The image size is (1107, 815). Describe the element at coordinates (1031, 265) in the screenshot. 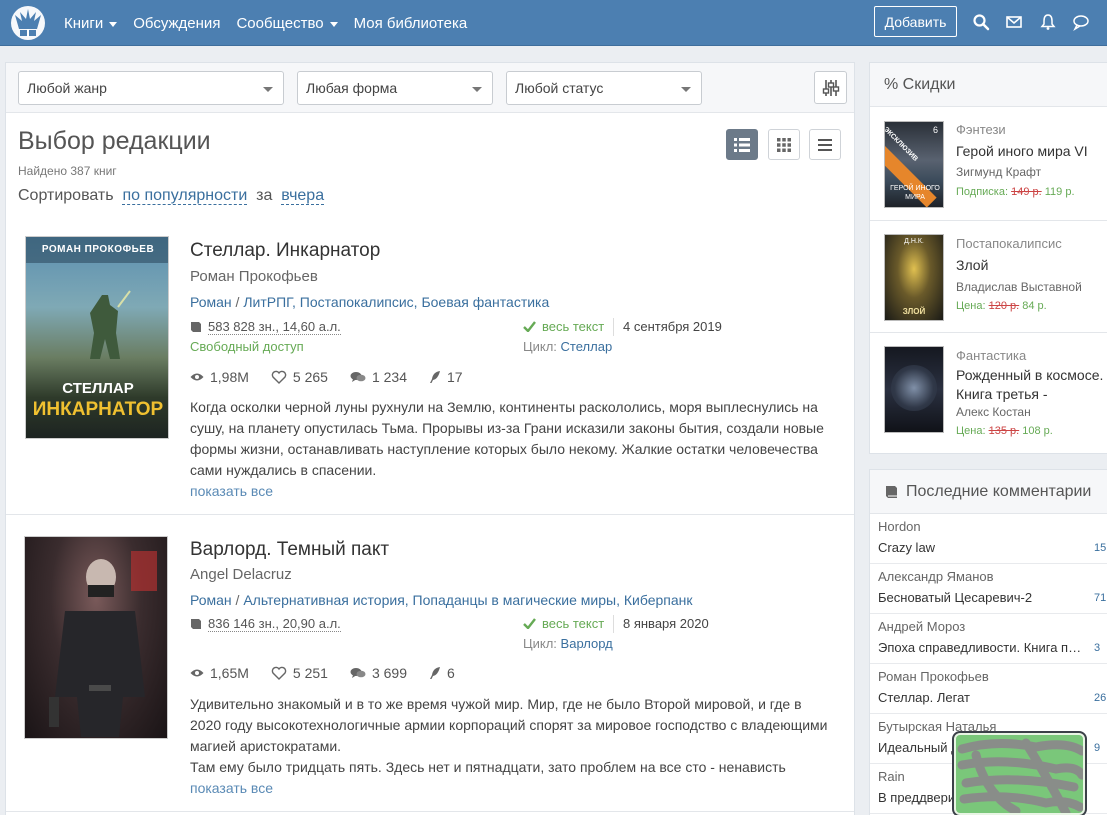

I see `deal-title-link: Злой` at that location.